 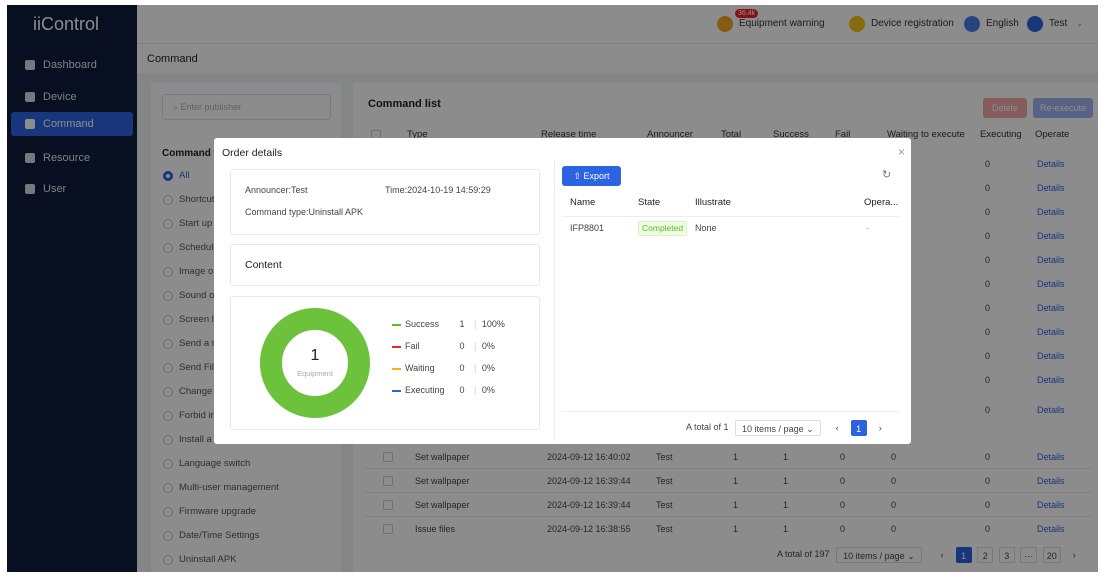 What do you see at coordinates (276, 190) in the screenshot?
I see `announcer-value: Announcer:Test` at bounding box center [276, 190].